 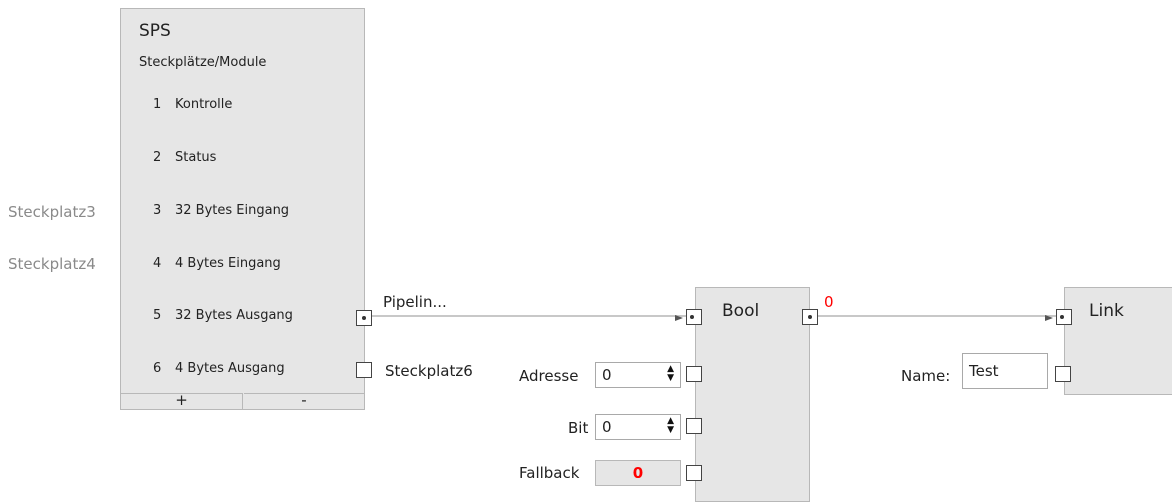 I want to click on bool-title: Bool, so click(x=741, y=311).